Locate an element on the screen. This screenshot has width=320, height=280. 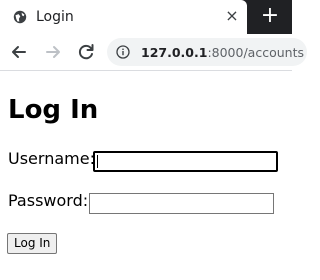
url-text: 127.0.0.1:8000/accounts is located at coordinates (222, 52).